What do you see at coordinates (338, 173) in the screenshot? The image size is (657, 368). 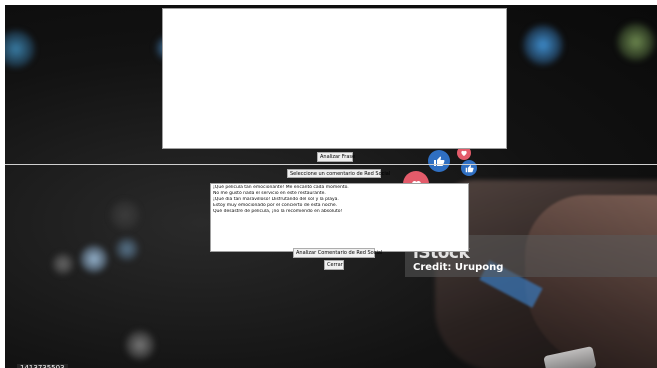 I see `select-comment-label: Seleccione un comentario de Red Social` at bounding box center [338, 173].